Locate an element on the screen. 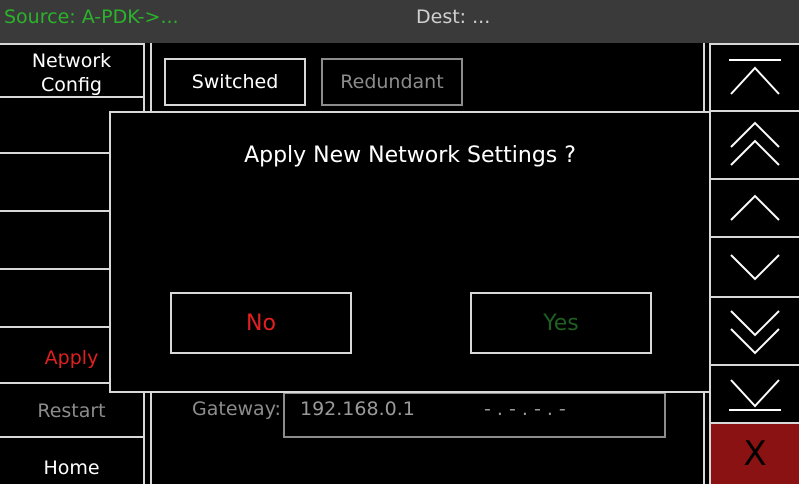 Image resolution: width=799 pixels, height=484 pixels. dialog-title: Apply New Network Settings ? is located at coordinates (410, 155).